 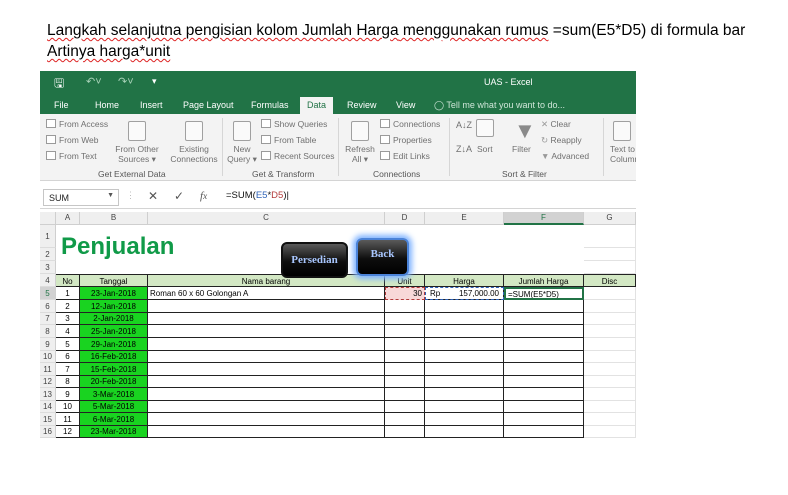 I want to click on filter-button: Filter, so click(x=521, y=149).